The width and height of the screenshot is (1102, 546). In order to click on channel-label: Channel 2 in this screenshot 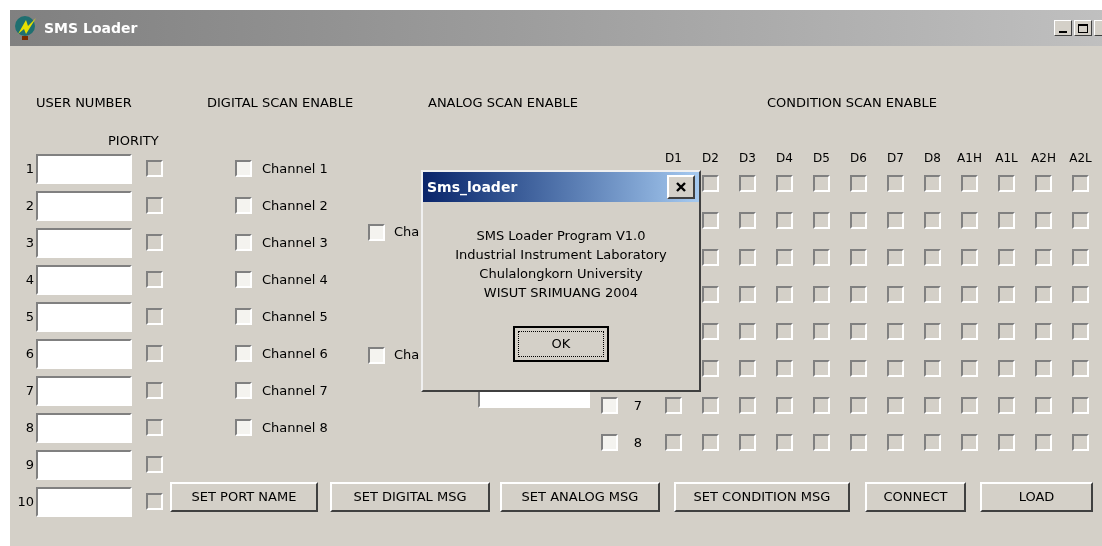, I will do `click(295, 205)`.